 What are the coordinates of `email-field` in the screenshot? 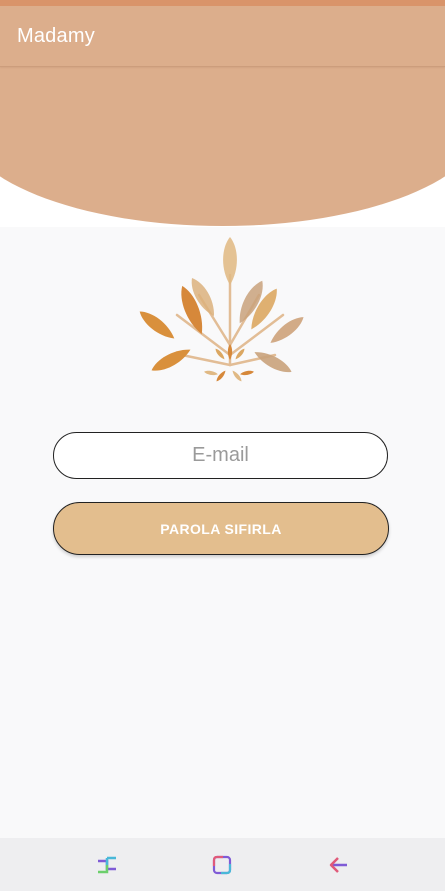 It's located at (220, 455).